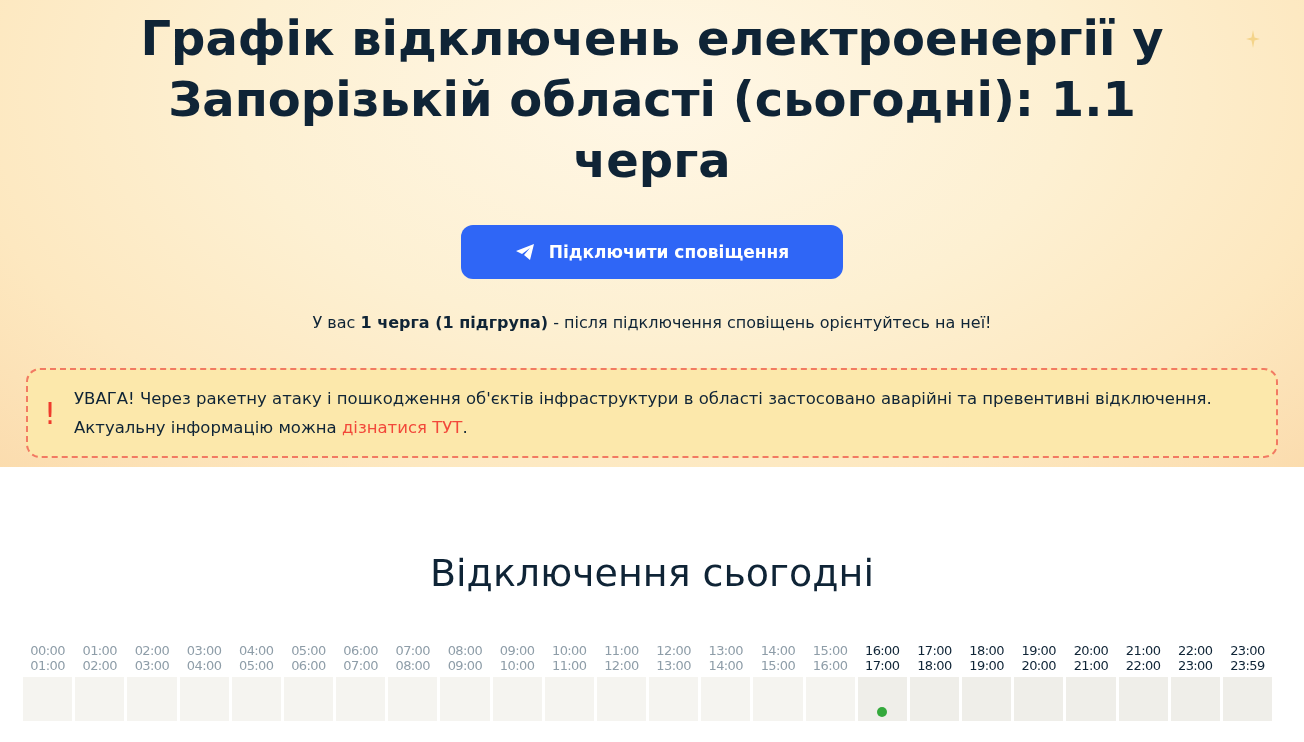  I want to click on time-range: 20:00 21:00, so click(1091, 658).